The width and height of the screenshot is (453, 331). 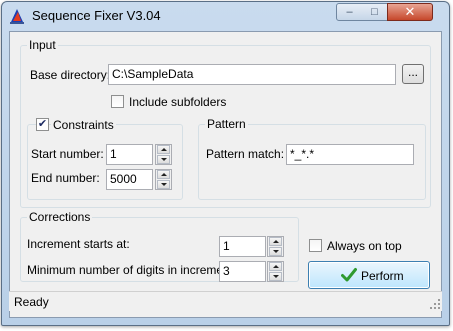 What do you see at coordinates (31, 302) in the screenshot?
I see `status-text: Ready` at bounding box center [31, 302].